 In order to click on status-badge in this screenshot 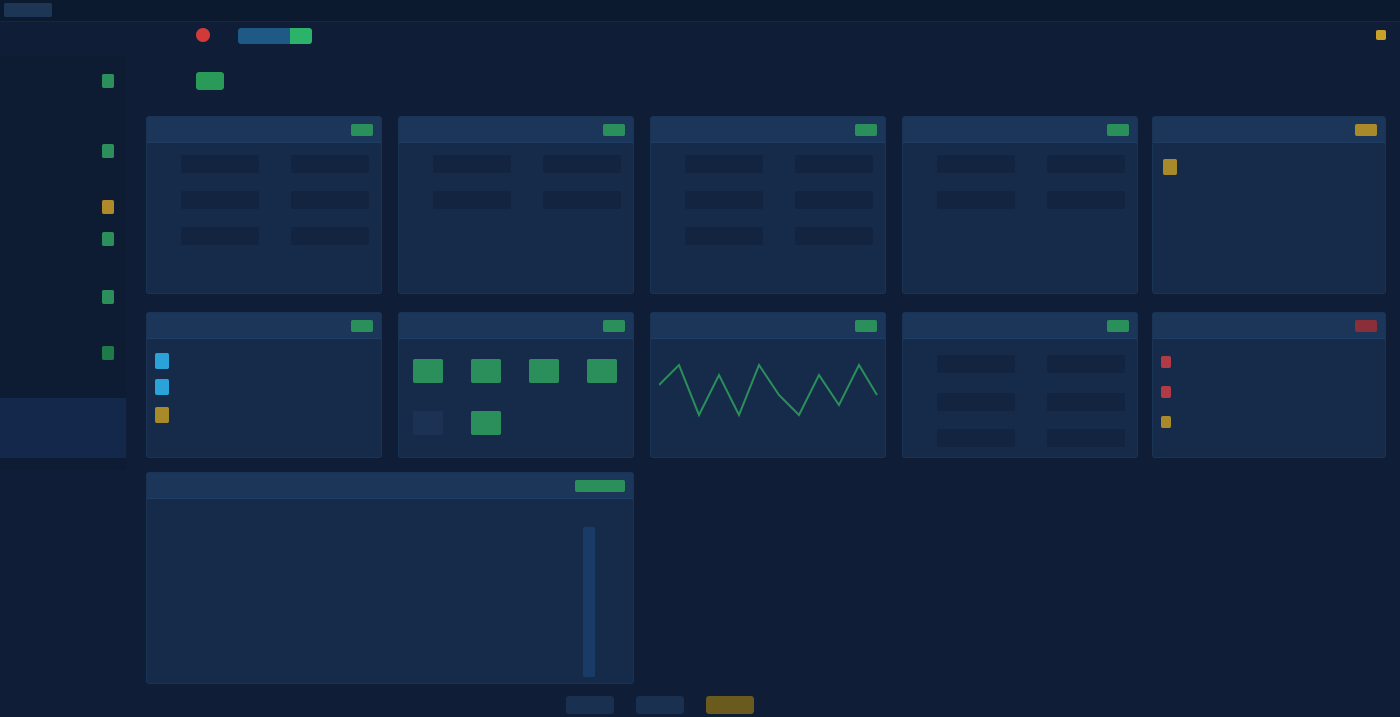, I will do `click(210, 81)`.